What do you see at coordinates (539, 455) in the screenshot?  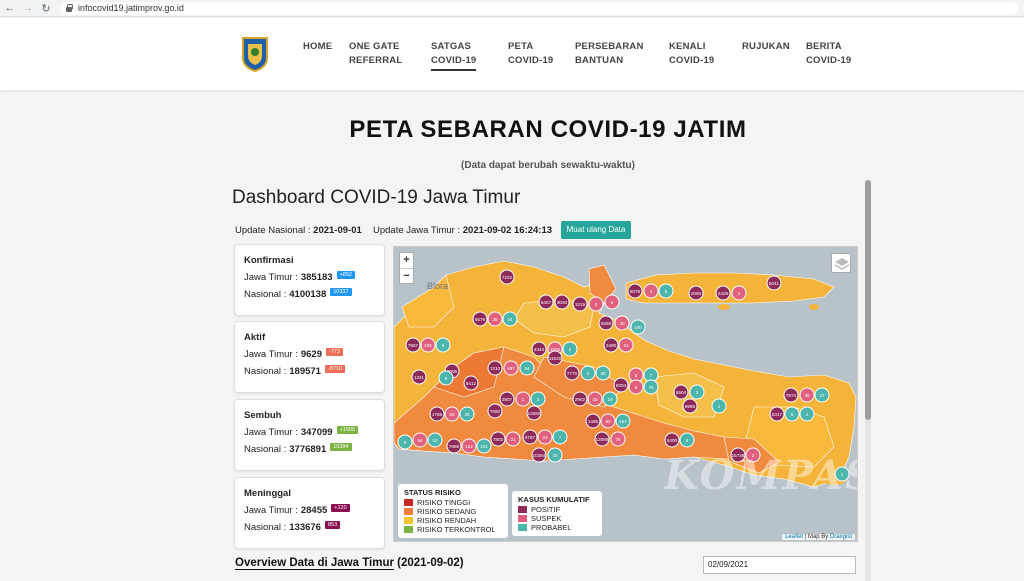 I see `case-marker: 10384` at bounding box center [539, 455].